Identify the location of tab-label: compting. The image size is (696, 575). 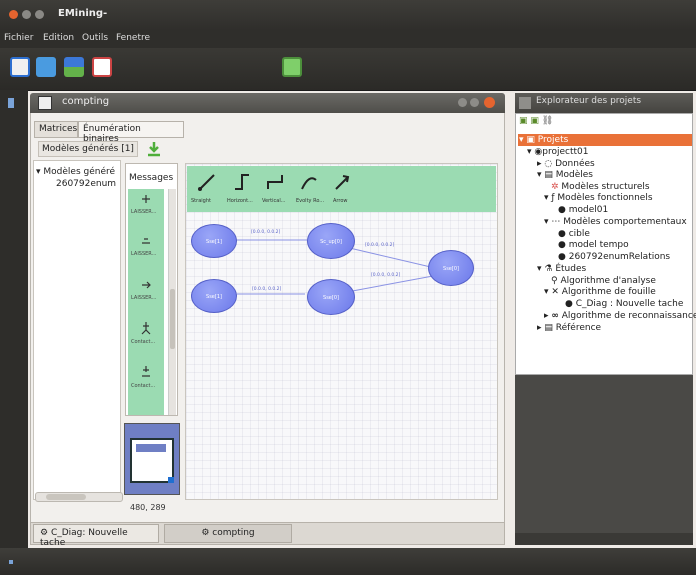
(233, 533).